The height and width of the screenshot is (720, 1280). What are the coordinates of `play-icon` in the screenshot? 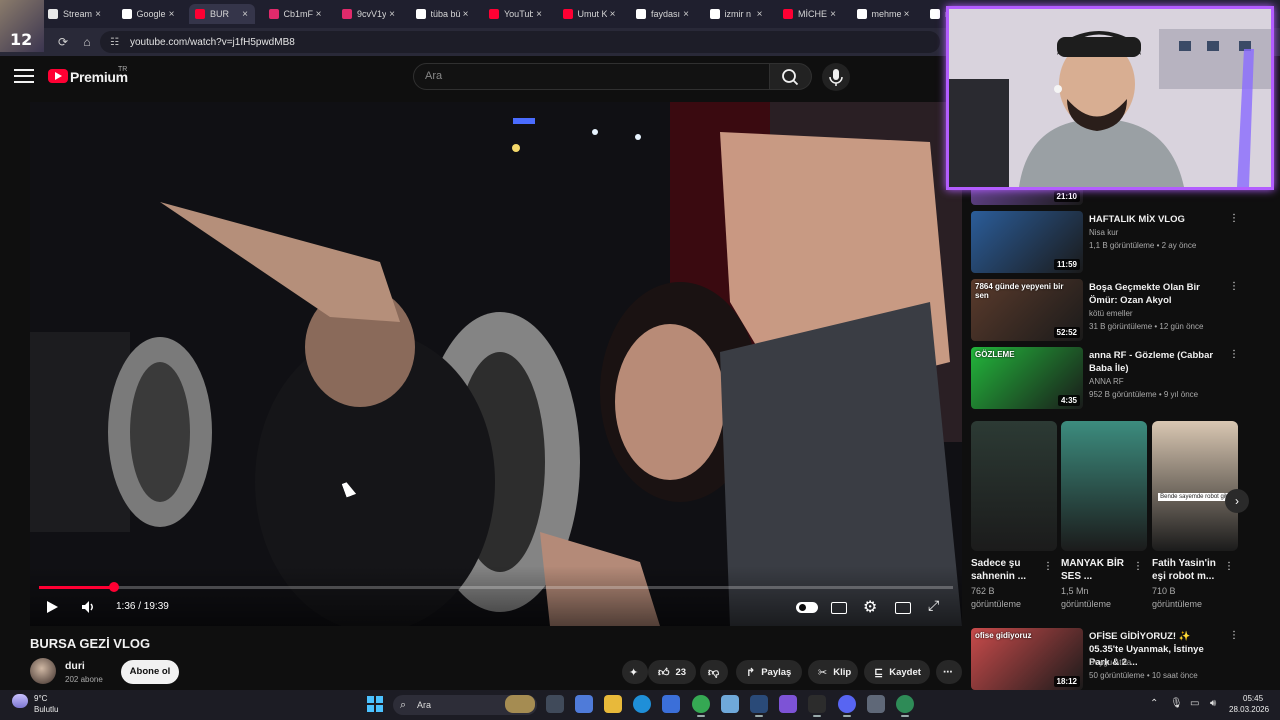 It's located at (52, 607).